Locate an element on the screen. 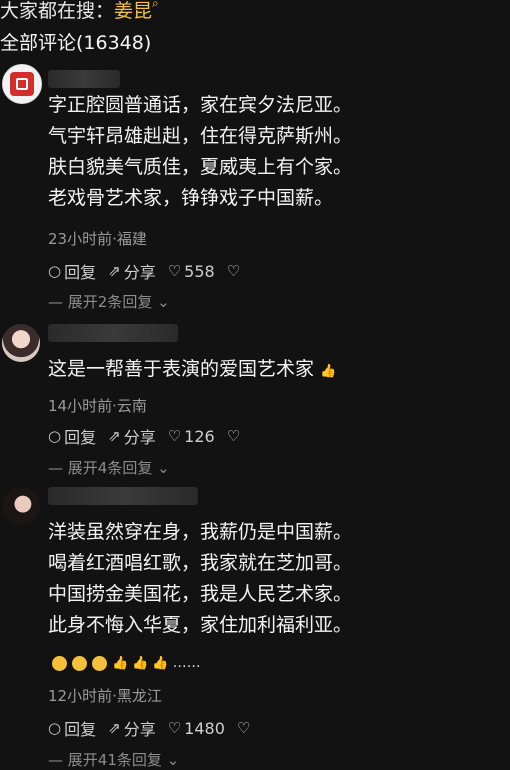 The height and width of the screenshot is (770, 510). comment-line: 中国捞金美国花，我是人民艺术家。 is located at coordinates (200, 594).